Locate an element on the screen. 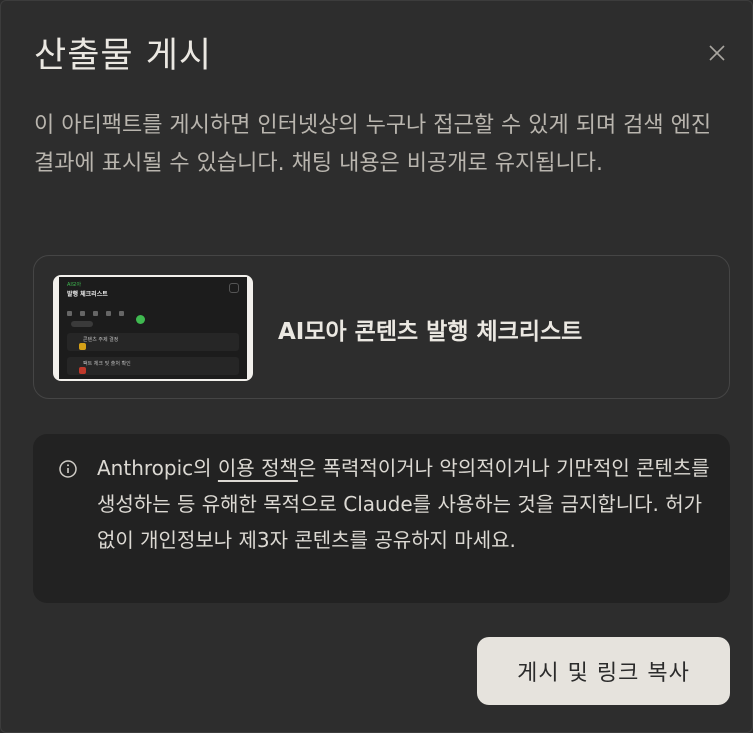 Image resolution: width=753 pixels, height=733 pixels. artifact-title: AI모아 콘텐츠 발행 체크리스트 is located at coordinates (430, 332).